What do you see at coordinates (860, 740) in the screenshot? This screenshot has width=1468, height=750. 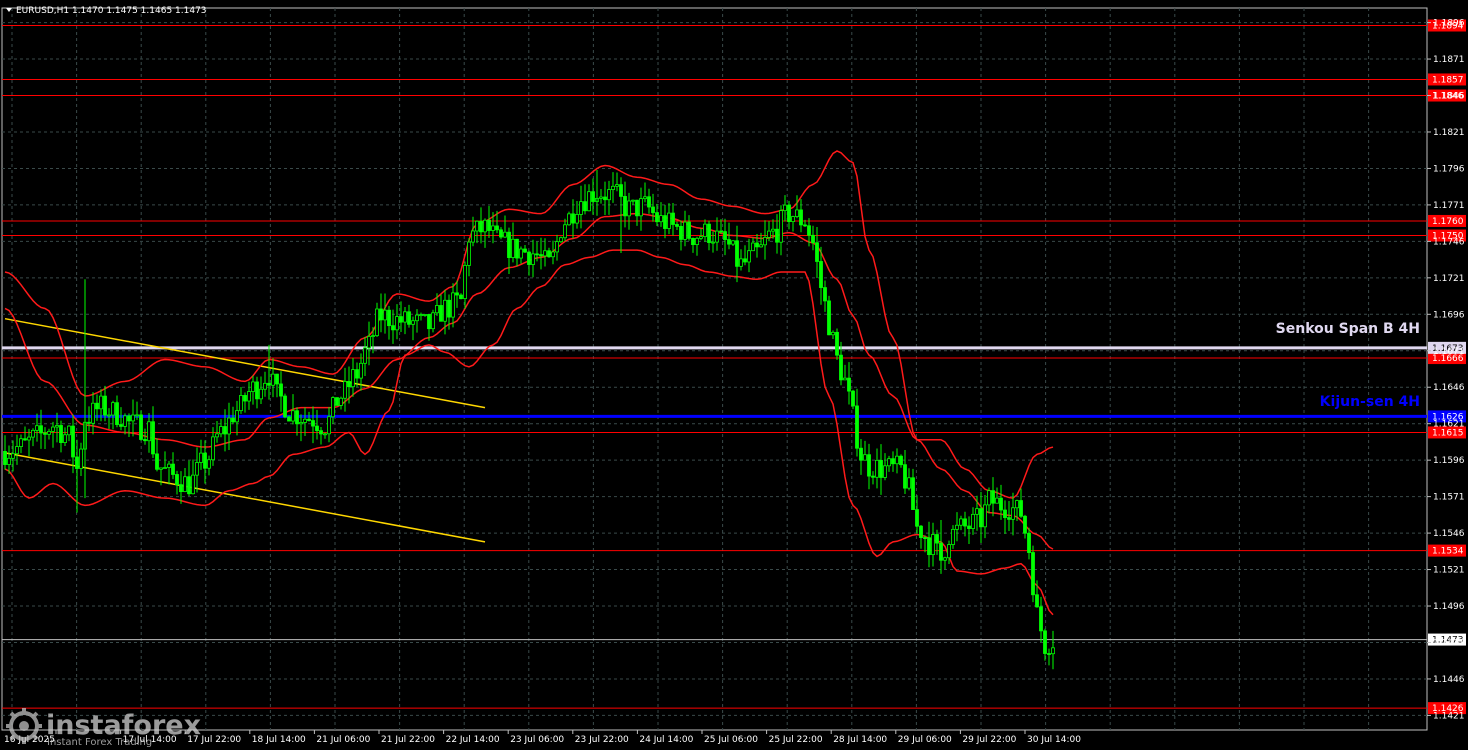 I see `x-tick-label: 28 Jul 14:00` at bounding box center [860, 740].